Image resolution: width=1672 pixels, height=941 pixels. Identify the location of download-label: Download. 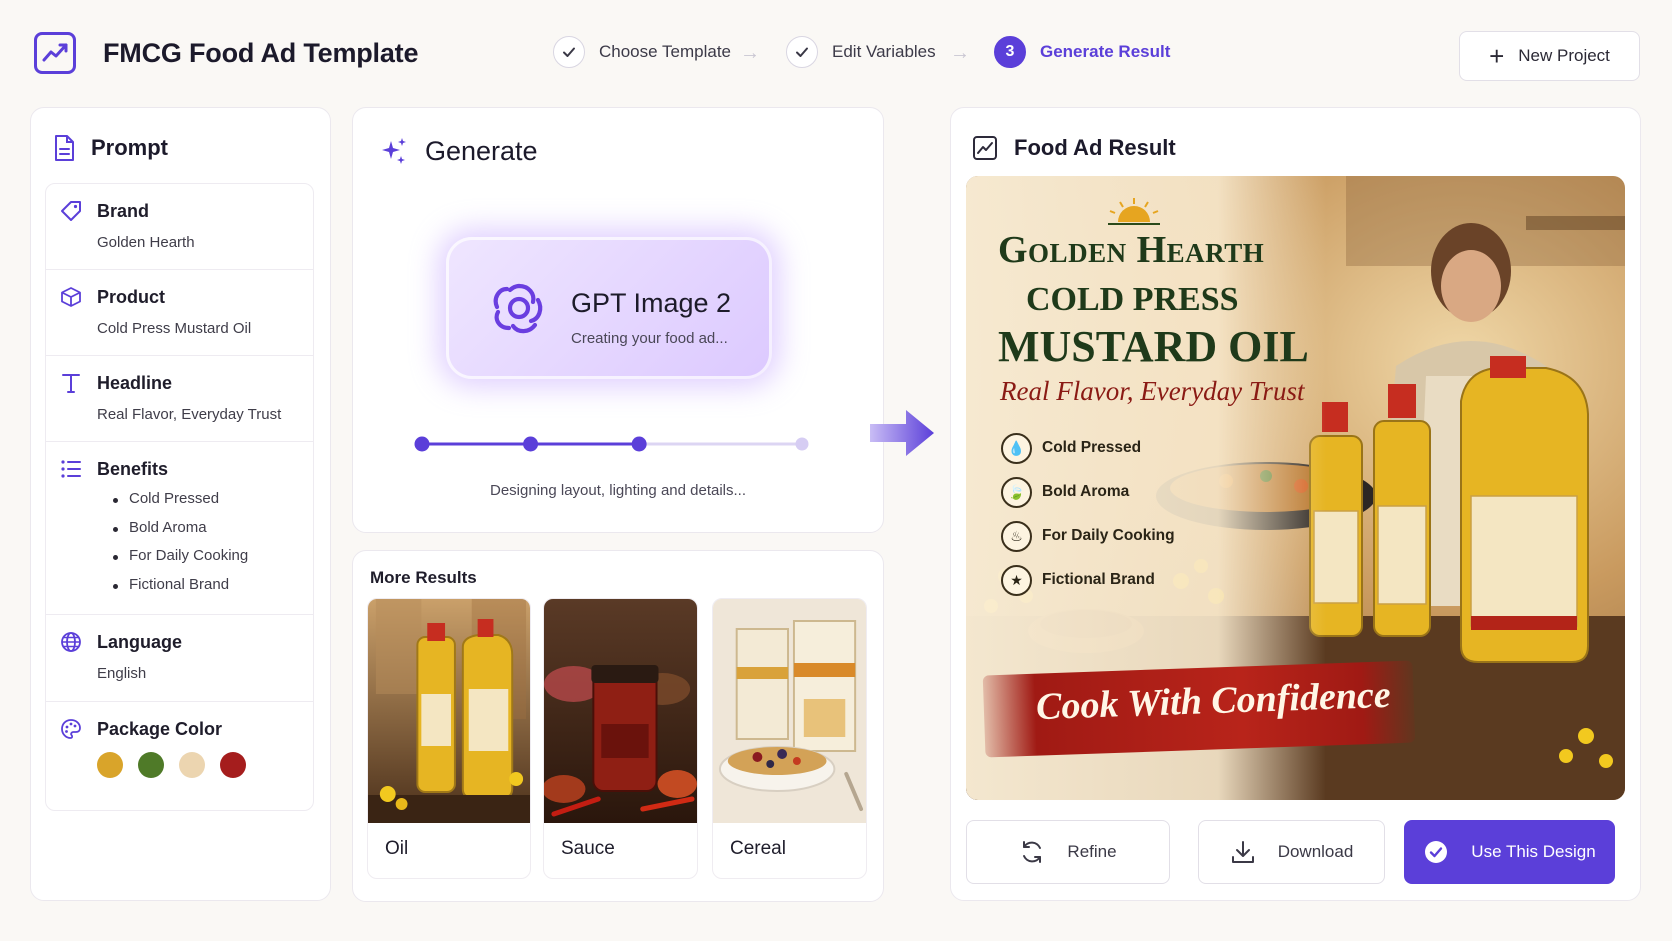
(1315, 851).